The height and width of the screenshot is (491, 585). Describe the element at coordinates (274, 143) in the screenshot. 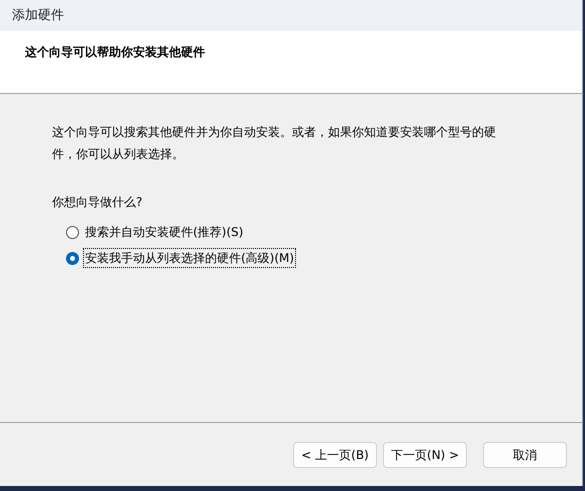

I see `description-text: 这个向导可以搜索其他硬件并为你自动安装。或者，如果你知道要安装哪个型号的硬件，你可以从列表选择。` at that location.